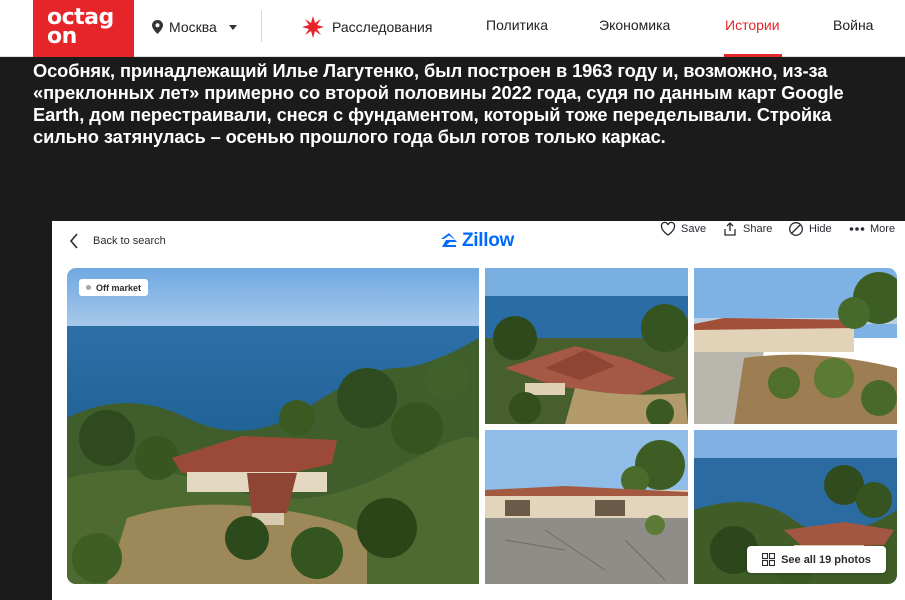  I want to click on status-badge-label: Off market, so click(119, 287).